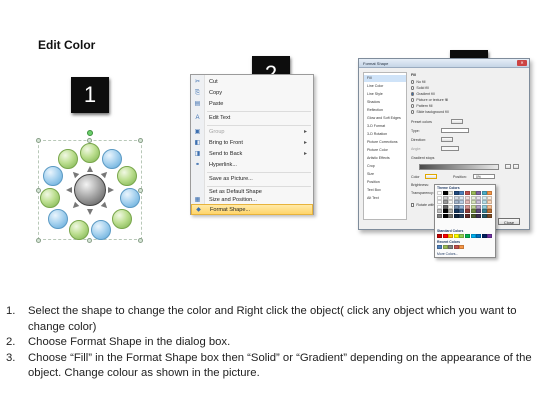 Image resolution: width=560 pixels, height=420 pixels. I want to click on rotation-handle, so click(90, 133).